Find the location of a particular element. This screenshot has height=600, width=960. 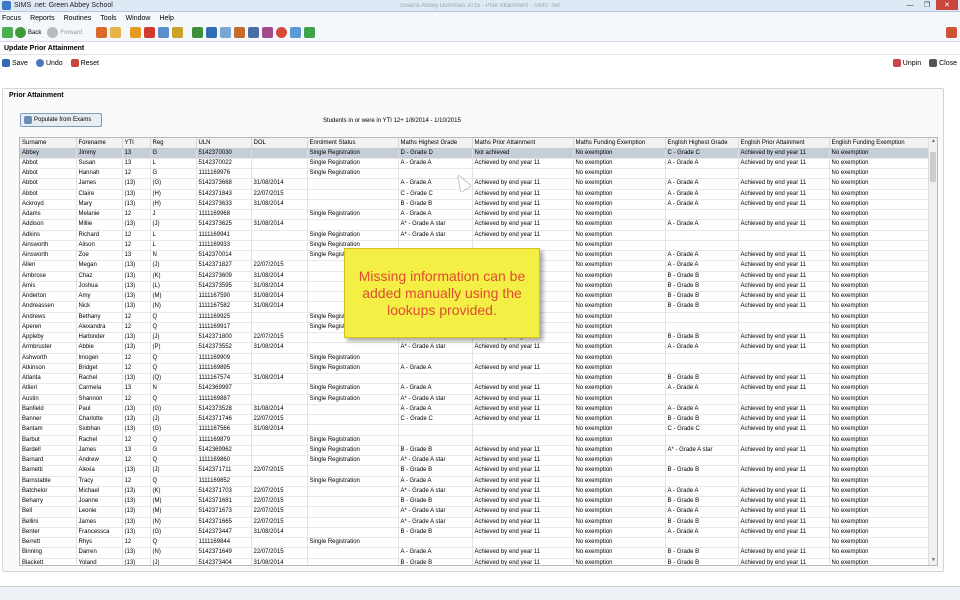

table-cell: Beharry is located at coordinates (48, 502).